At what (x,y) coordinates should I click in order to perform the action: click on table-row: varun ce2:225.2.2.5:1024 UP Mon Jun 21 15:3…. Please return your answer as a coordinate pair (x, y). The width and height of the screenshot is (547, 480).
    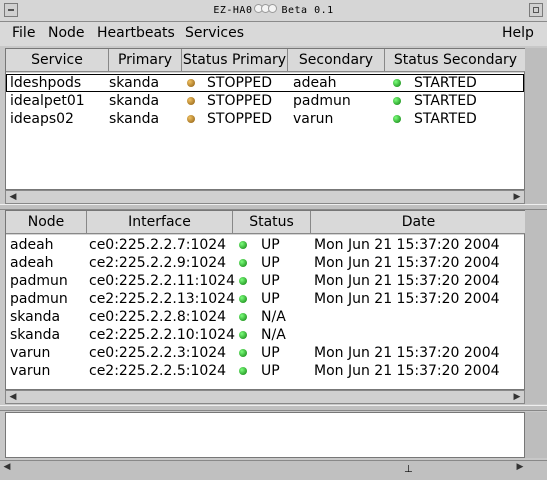
    Looking at the image, I should click on (265, 371).